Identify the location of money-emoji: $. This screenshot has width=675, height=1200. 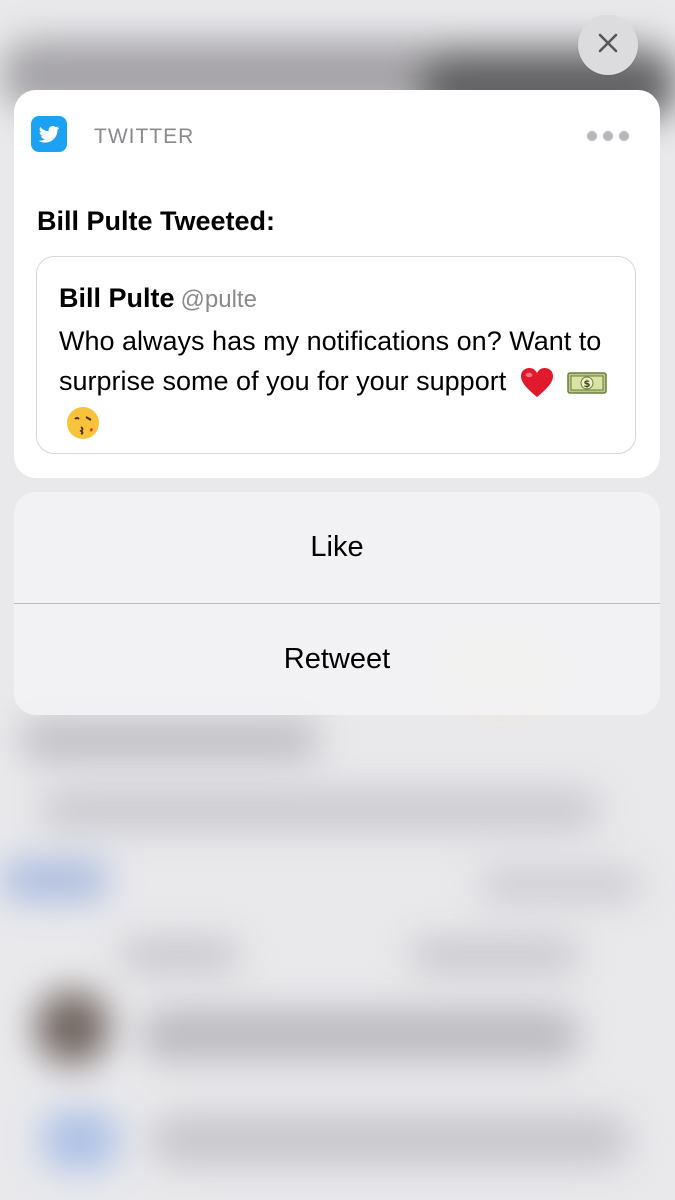
(587, 383).